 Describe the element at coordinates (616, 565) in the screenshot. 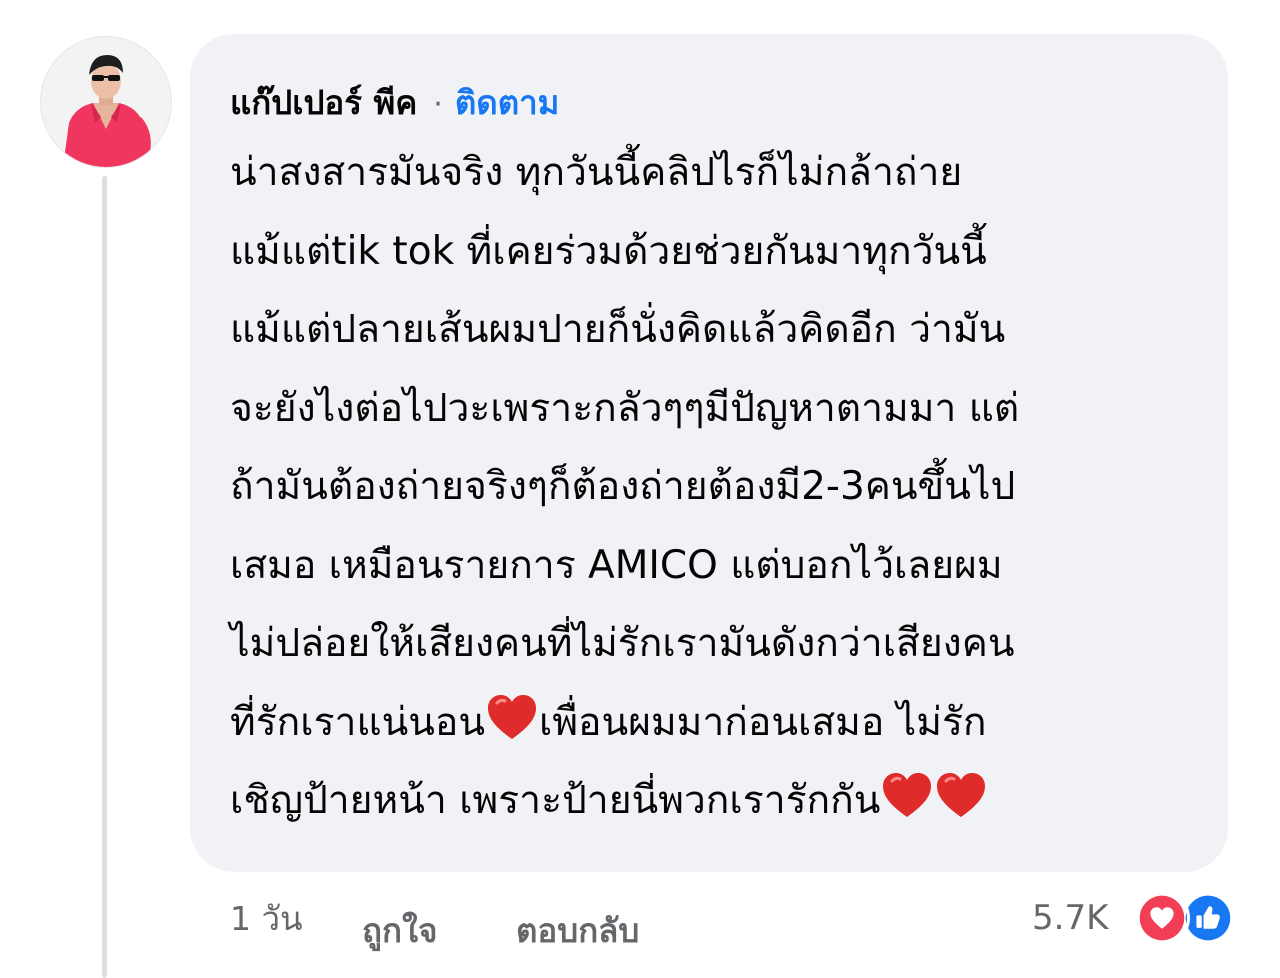

I see `comment-line: เสมอ เหมือนรายการ AMICO แต่บอกไว้เลยผม` at that location.